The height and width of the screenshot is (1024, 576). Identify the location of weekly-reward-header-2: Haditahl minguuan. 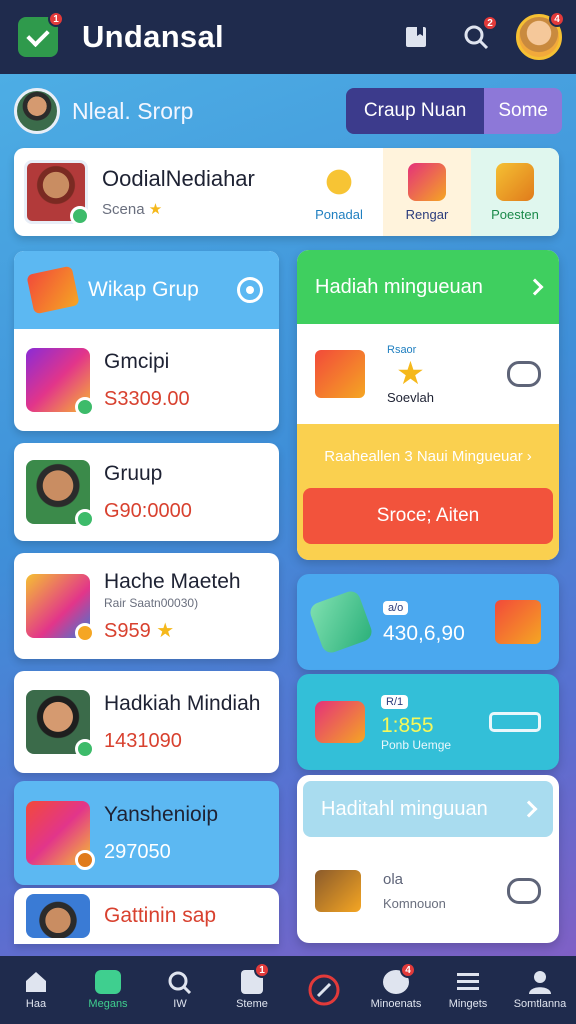
(428, 809).